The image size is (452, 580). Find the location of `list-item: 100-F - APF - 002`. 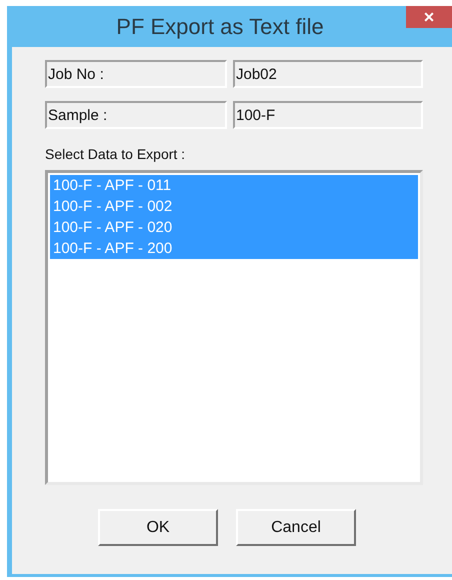

list-item: 100-F - APF - 002 is located at coordinates (234, 206).